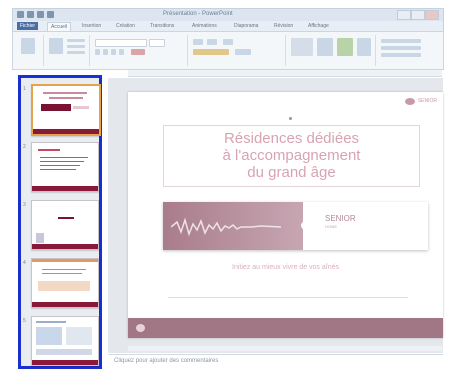 This screenshot has width=455, height=376. Describe the element at coordinates (401, 55) in the screenshot. I see `select-icon` at that location.